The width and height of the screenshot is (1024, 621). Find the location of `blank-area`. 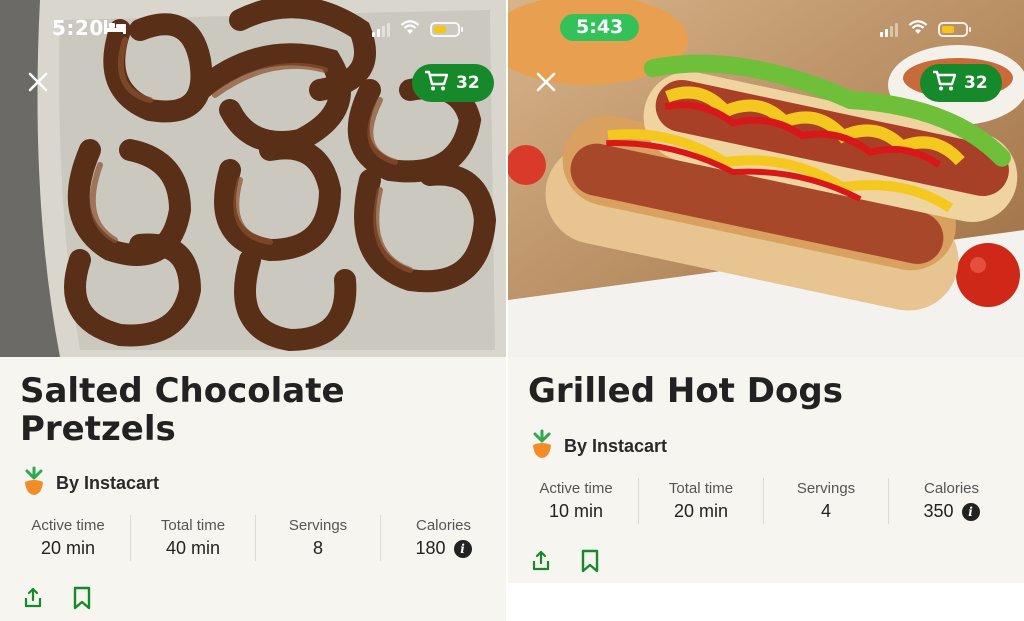

blank-area is located at coordinates (766, 602).